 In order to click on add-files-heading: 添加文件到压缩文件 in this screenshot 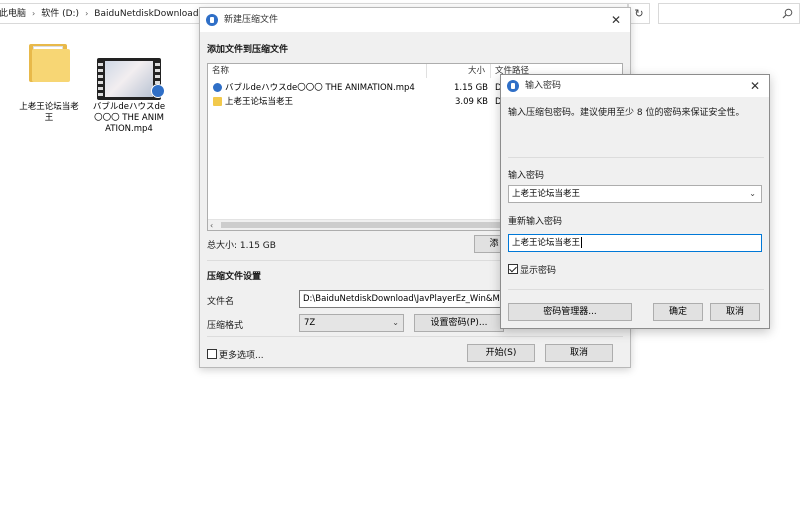, I will do `click(248, 50)`.